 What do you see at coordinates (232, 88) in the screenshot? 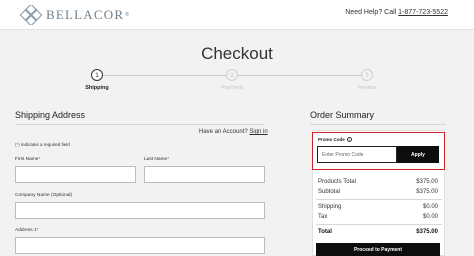
I see `step-label: Payment` at bounding box center [232, 88].